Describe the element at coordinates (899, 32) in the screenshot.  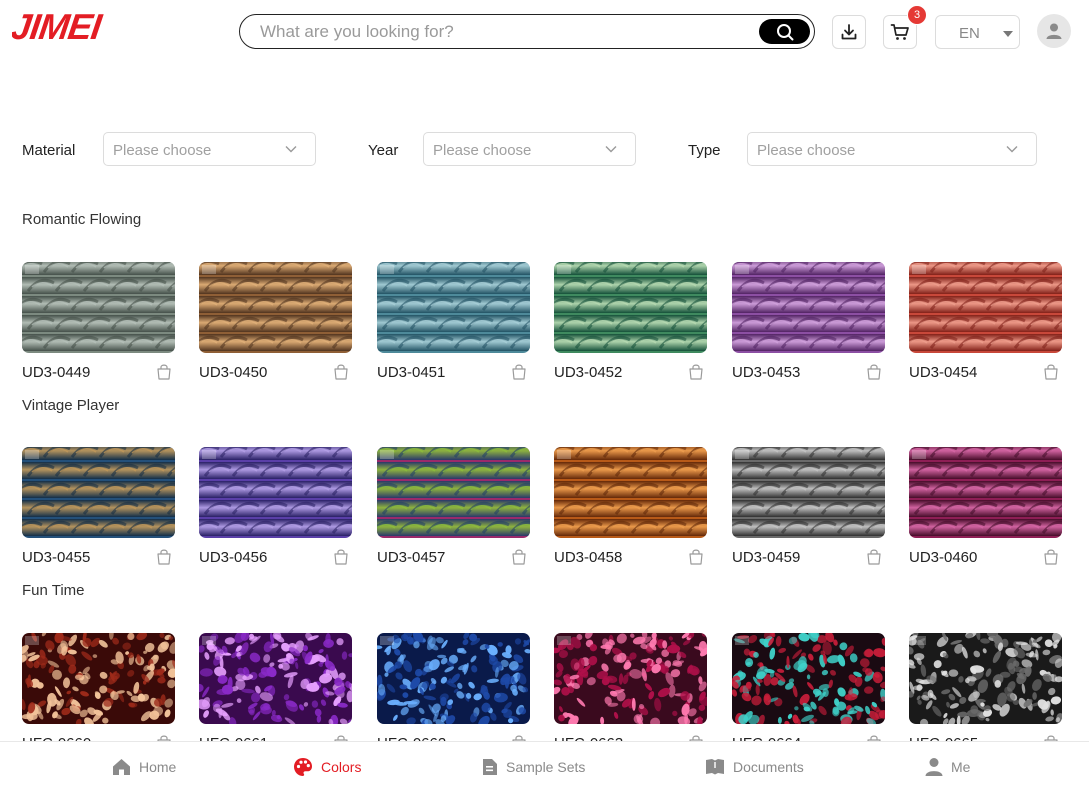
I see `cart-icon` at that location.